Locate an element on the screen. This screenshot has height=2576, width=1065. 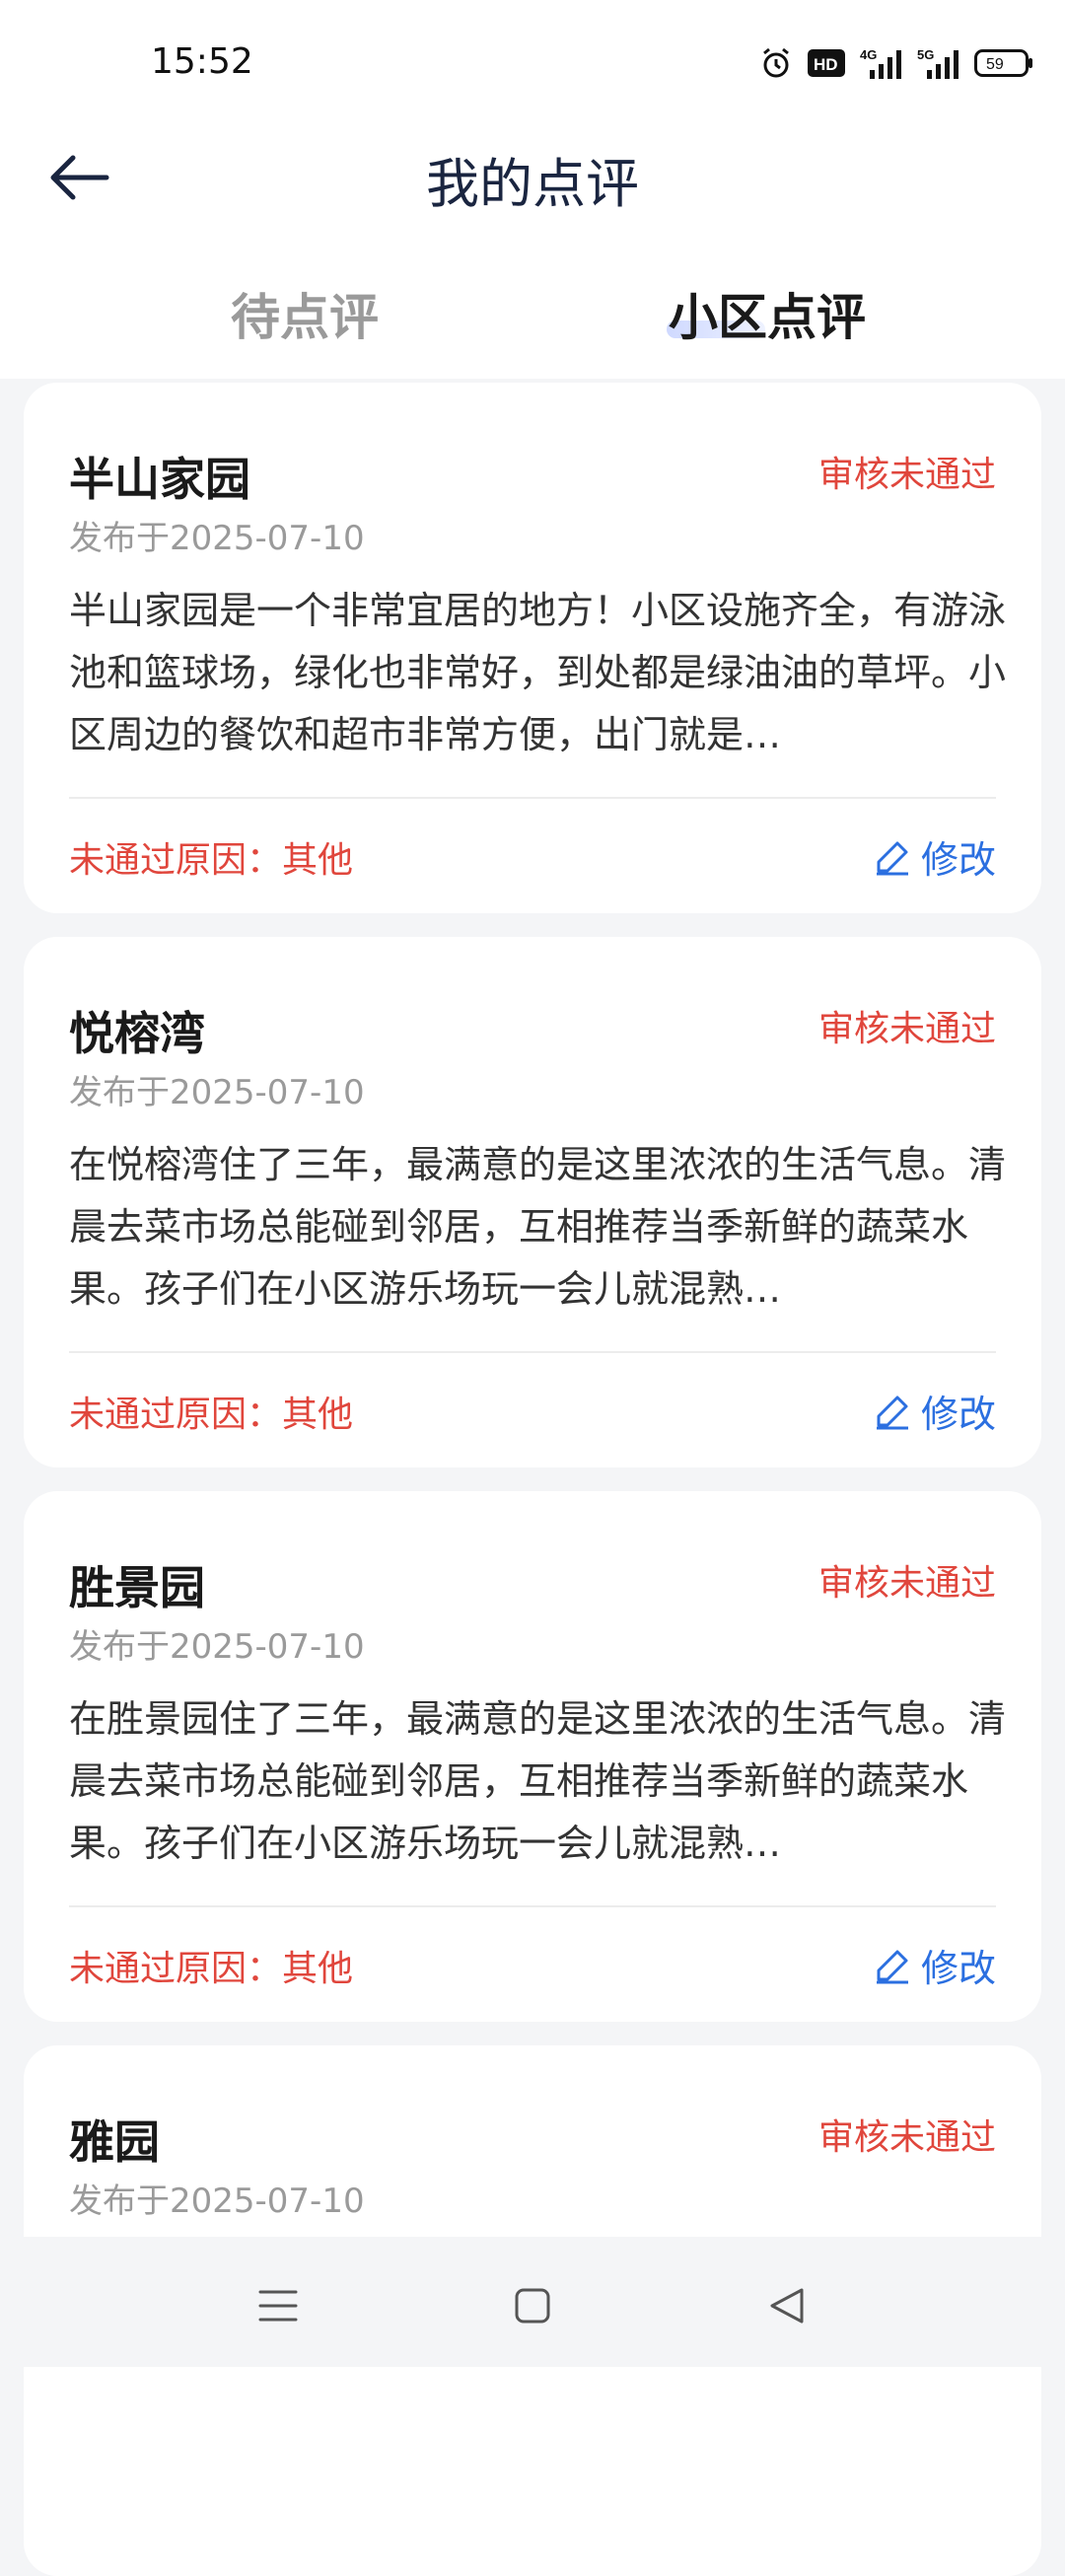
community-name: 悦榕湾 is located at coordinates (137, 1033).